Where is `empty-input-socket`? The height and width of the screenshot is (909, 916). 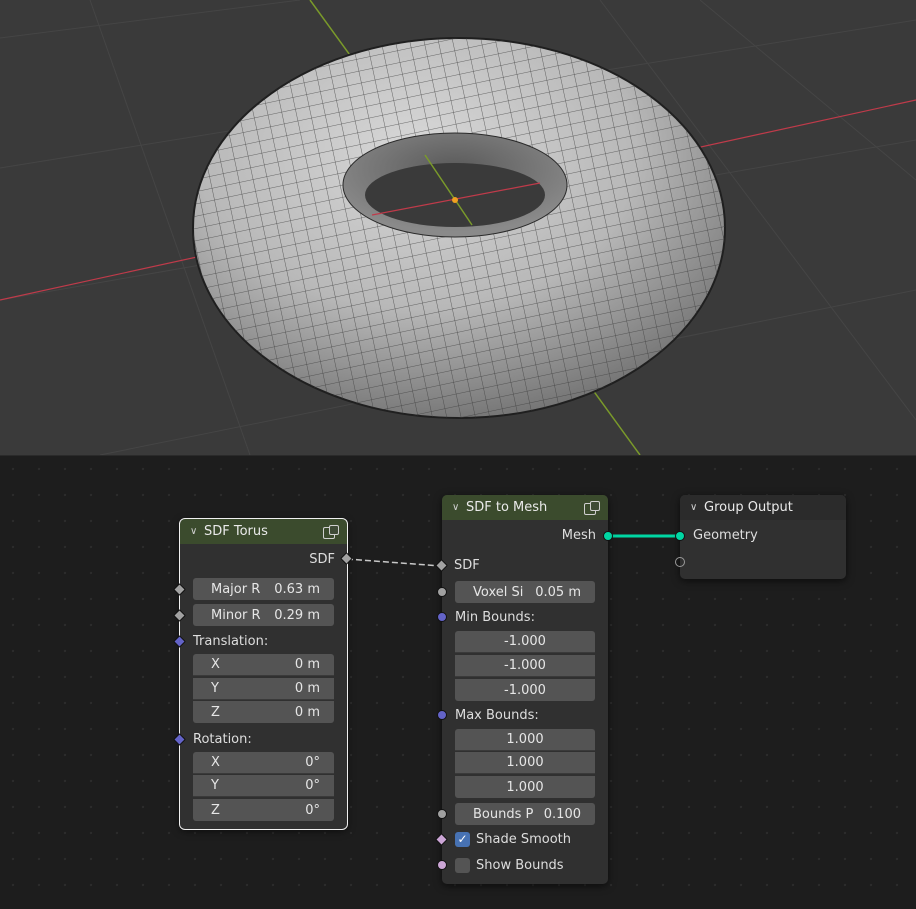
empty-input-socket is located at coordinates (680, 562).